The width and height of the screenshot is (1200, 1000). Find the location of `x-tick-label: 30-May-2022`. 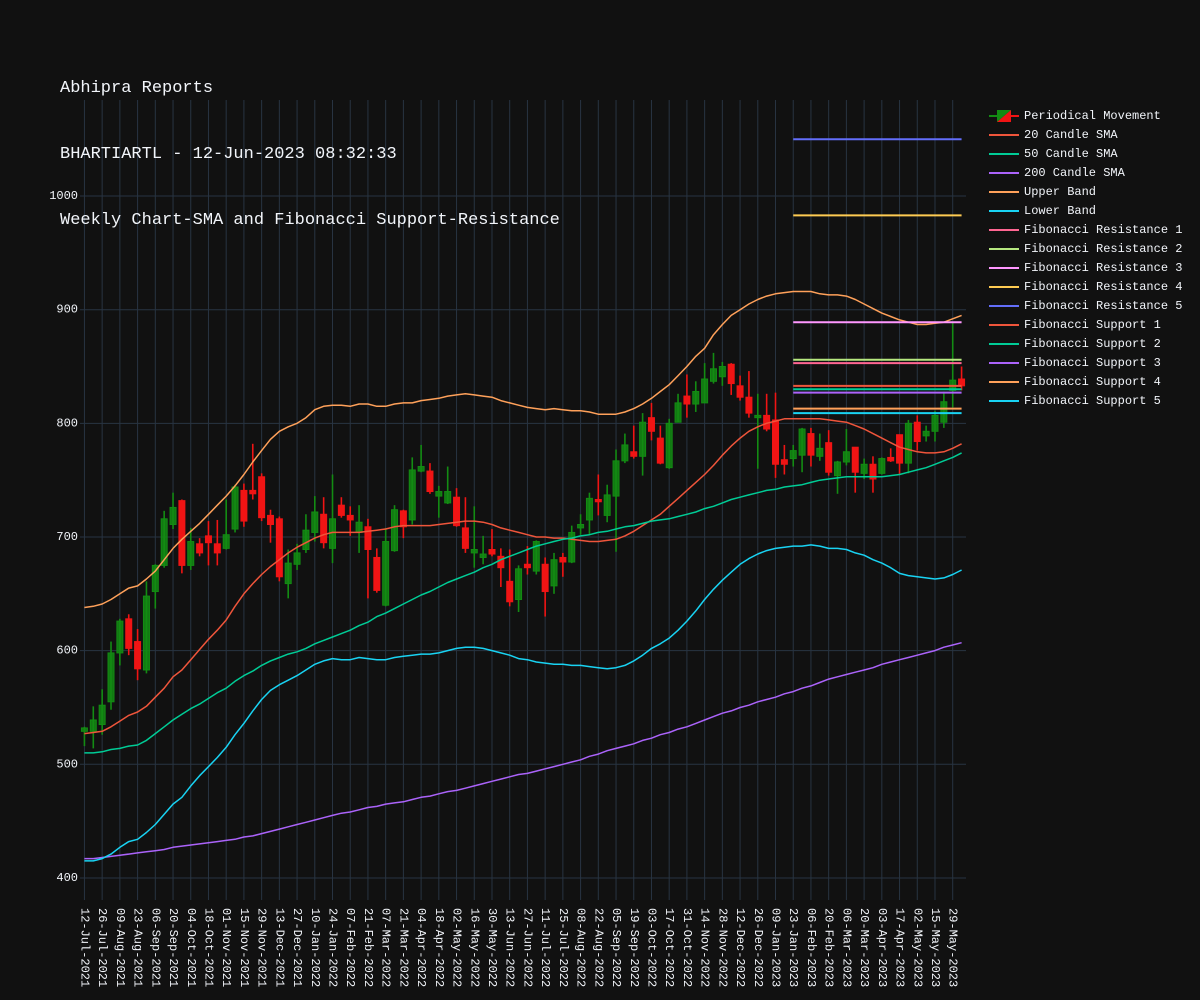

x-tick-label: 30-May-2022 is located at coordinates (492, 947).